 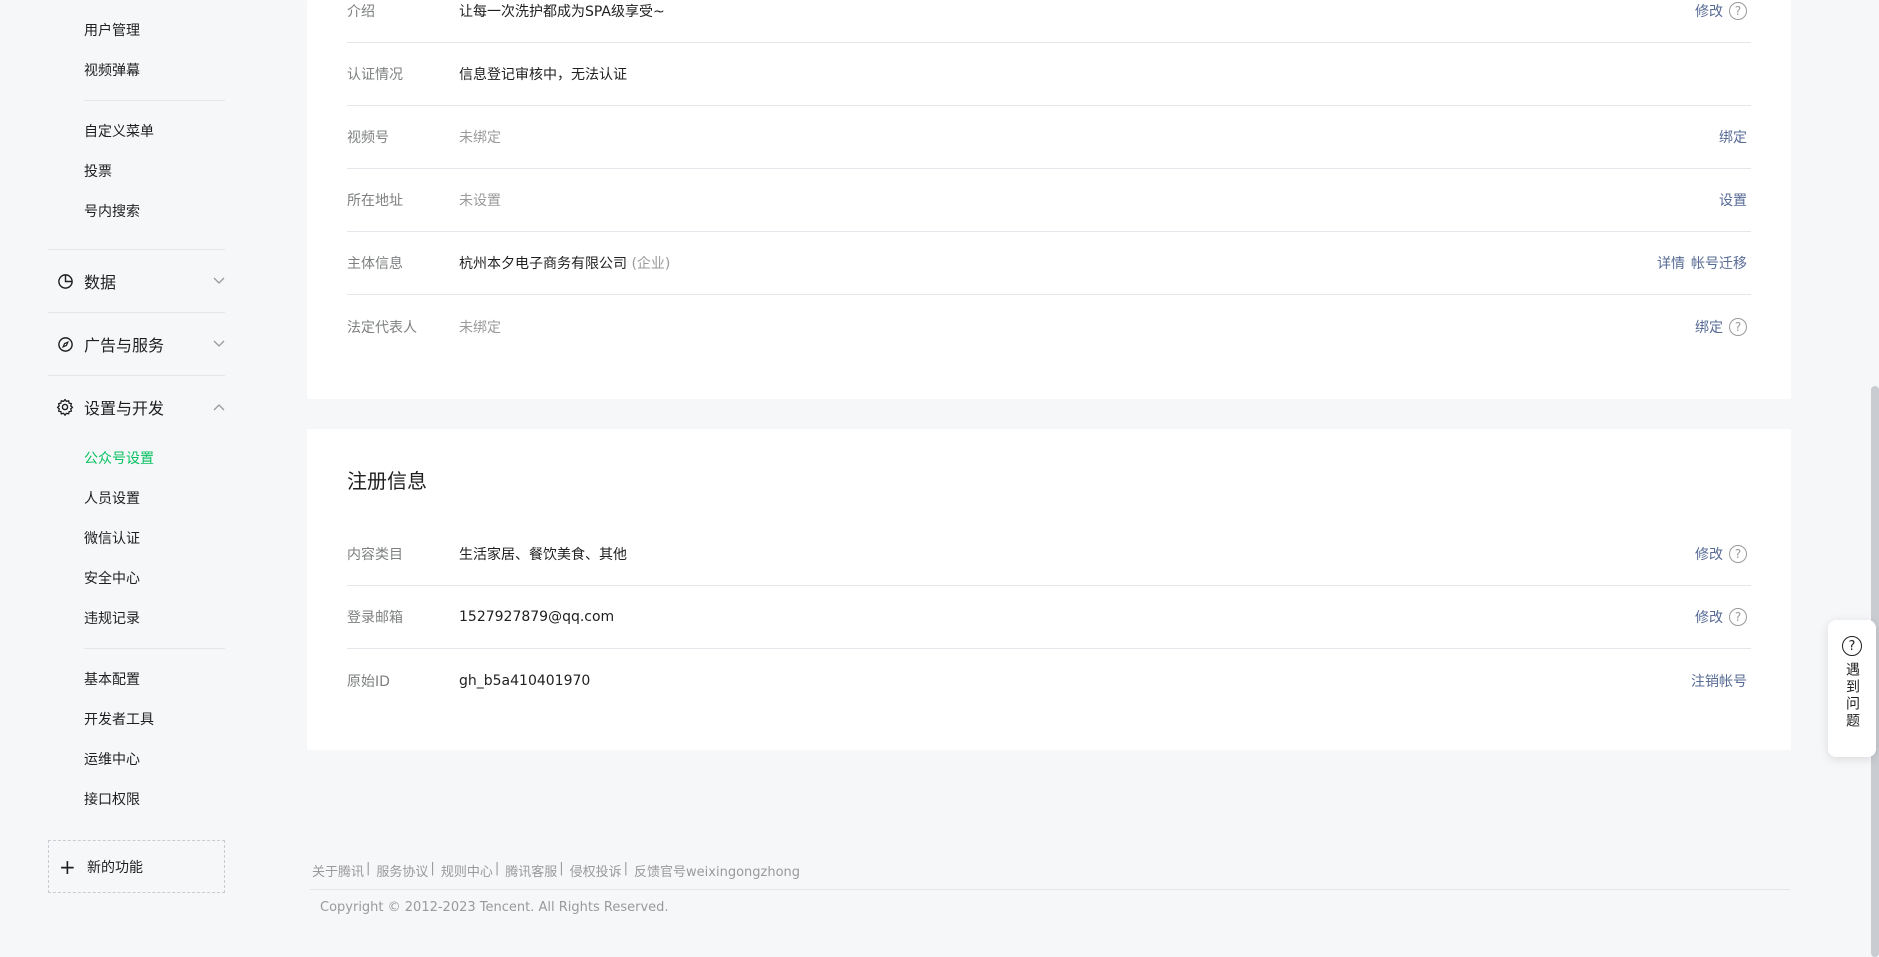 I want to click on row-value: 杭州本夕电子商务有限公司 (企业), so click(x=1058, y=263).